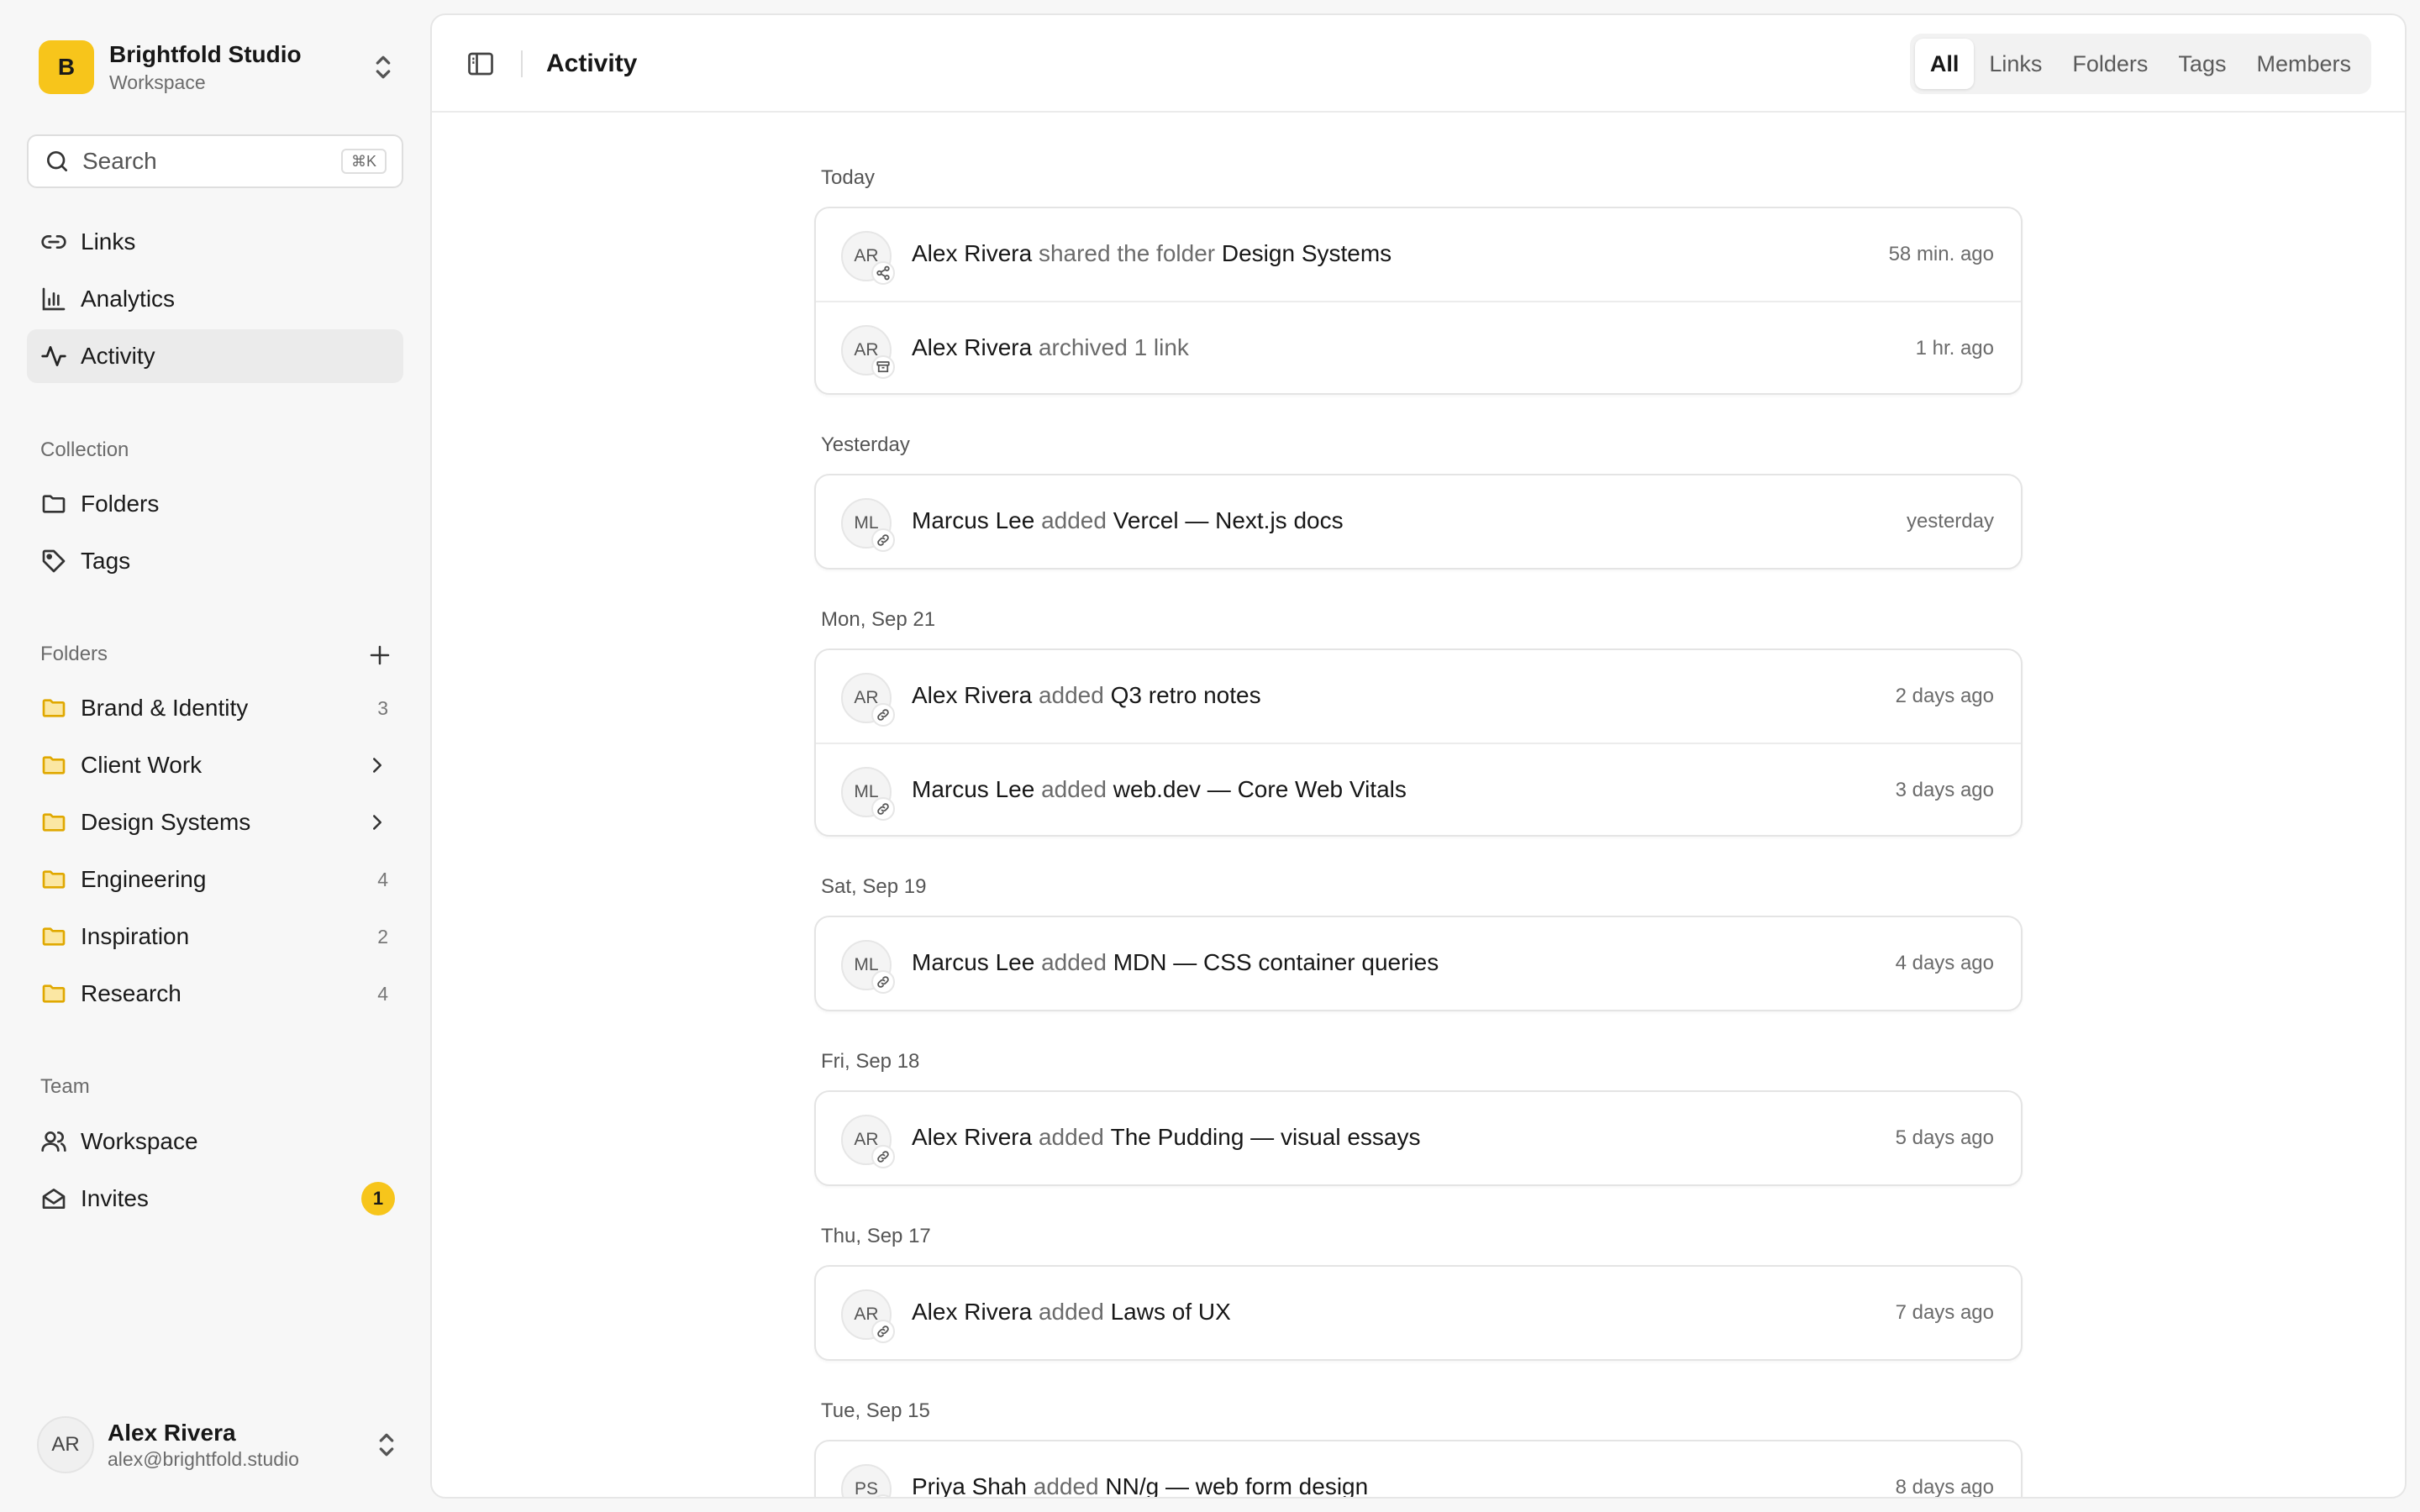 The height and width of the screenshot is (1512, 2420). What do you see at coordinates (382, 879) in the screenshot?
I see `folder-count: 4` at bounding box center [382, 879].